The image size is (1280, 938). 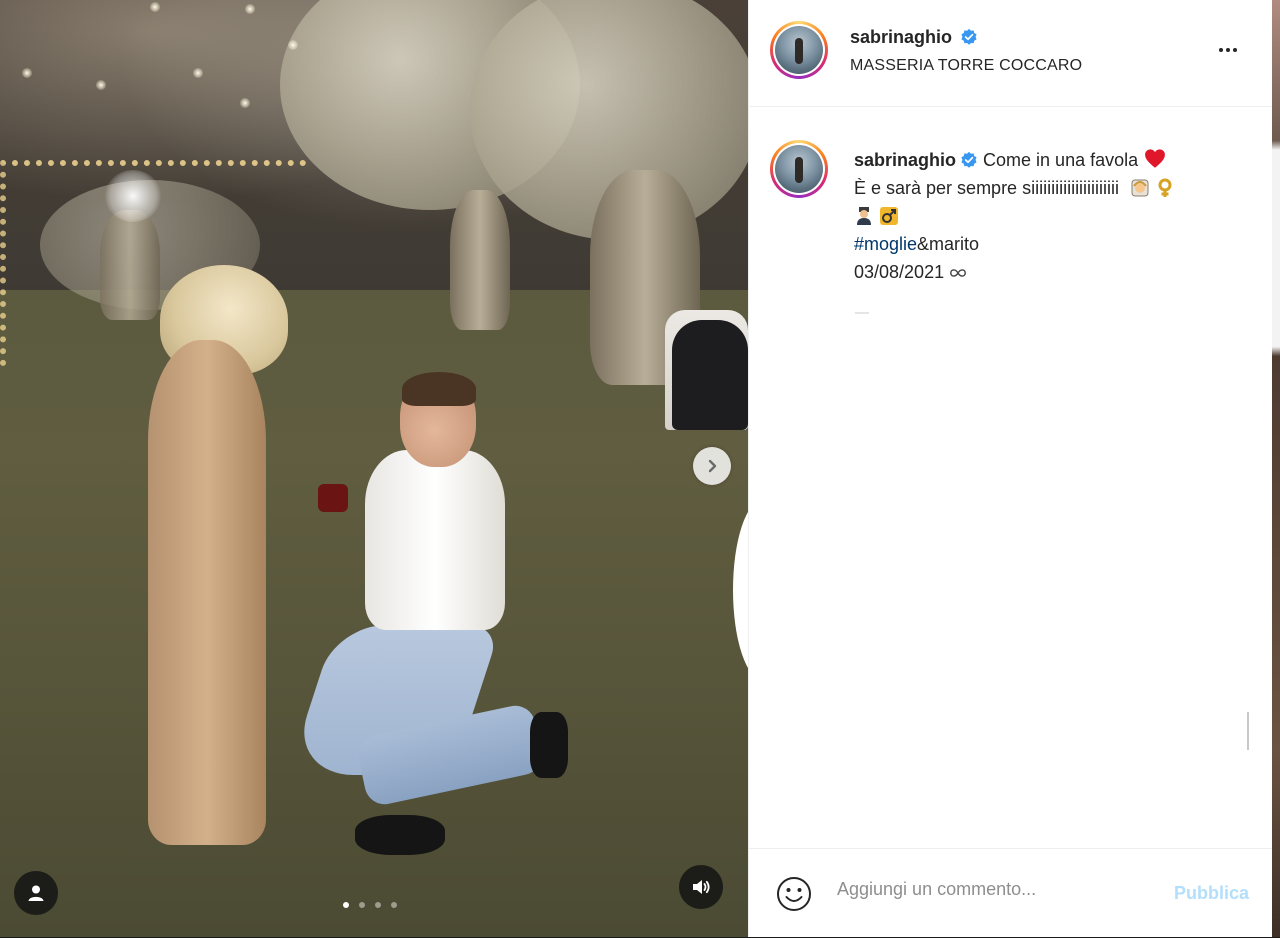 What do you see at coordinates (1054, 272) in the screenshot?
I see `caption-line-5: 03/08/2021` at bounding box center [1054, 272].